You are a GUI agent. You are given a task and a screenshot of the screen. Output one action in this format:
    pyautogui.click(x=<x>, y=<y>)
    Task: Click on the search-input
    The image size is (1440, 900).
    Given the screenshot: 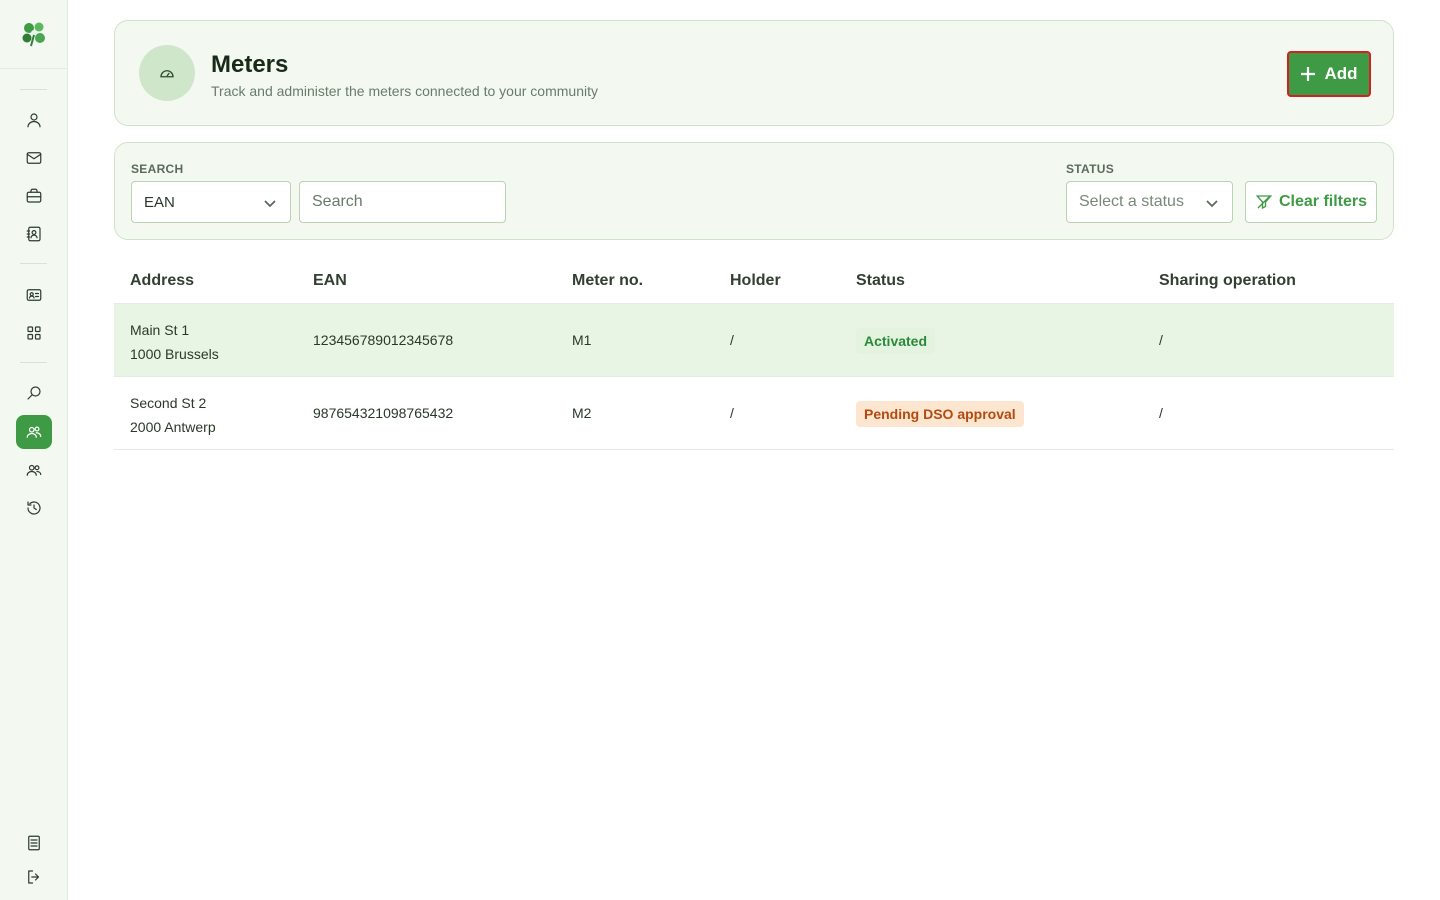 What is the action you would take?
    pyautogui.click(x=402, y=202)
    